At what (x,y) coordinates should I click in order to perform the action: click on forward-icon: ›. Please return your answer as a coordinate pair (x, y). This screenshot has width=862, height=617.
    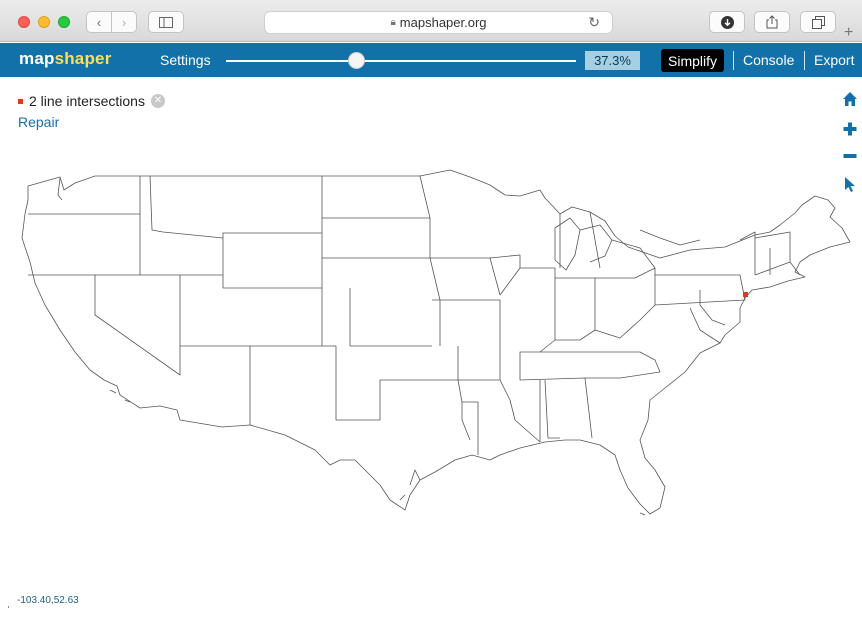
    Looking at the image, I should click on (124, 22).